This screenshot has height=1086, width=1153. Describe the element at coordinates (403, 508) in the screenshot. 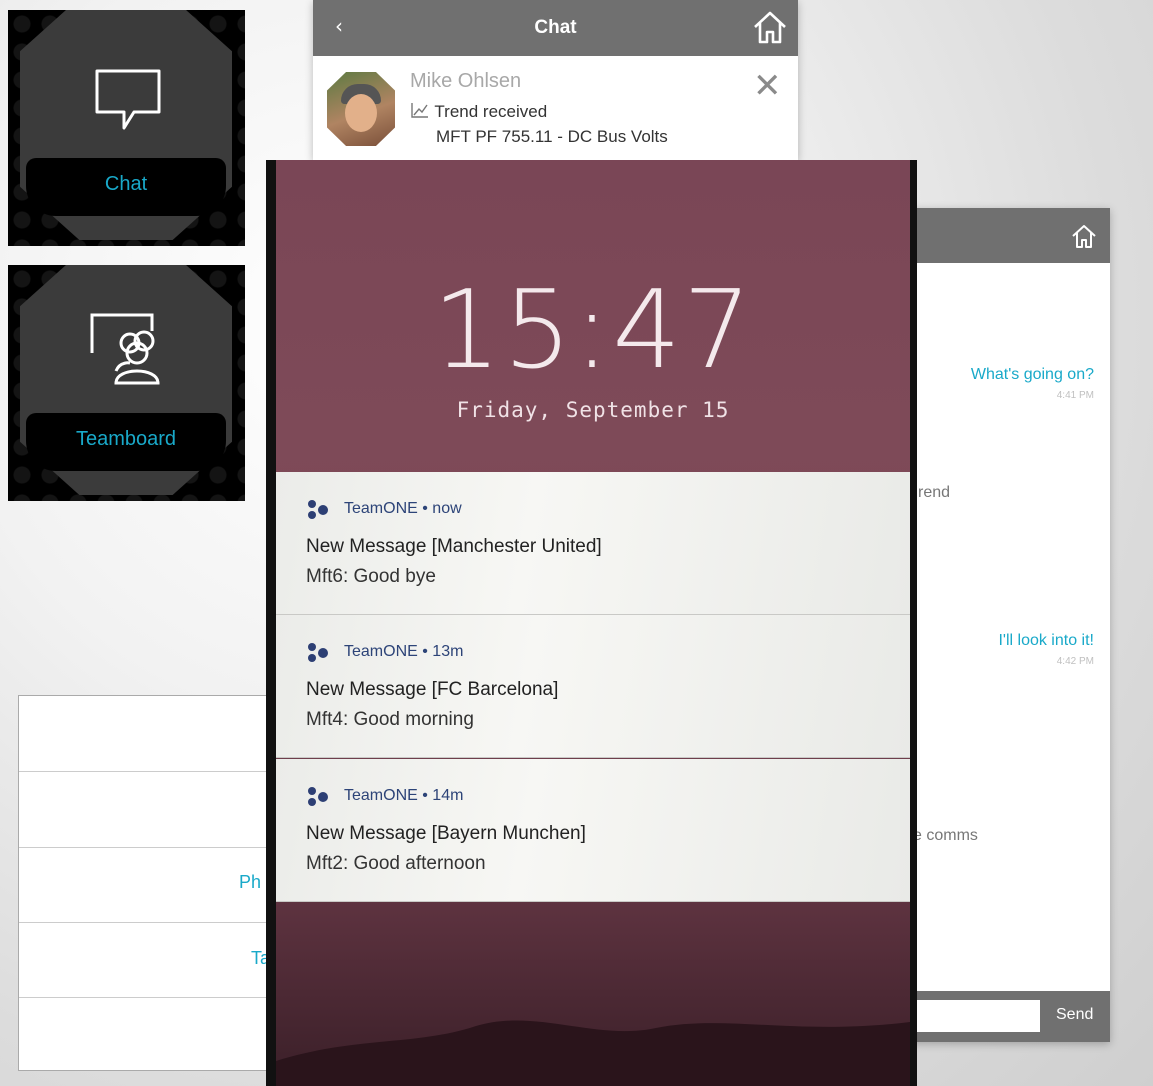

I see `notification-app: TeamONE • now` at that location.